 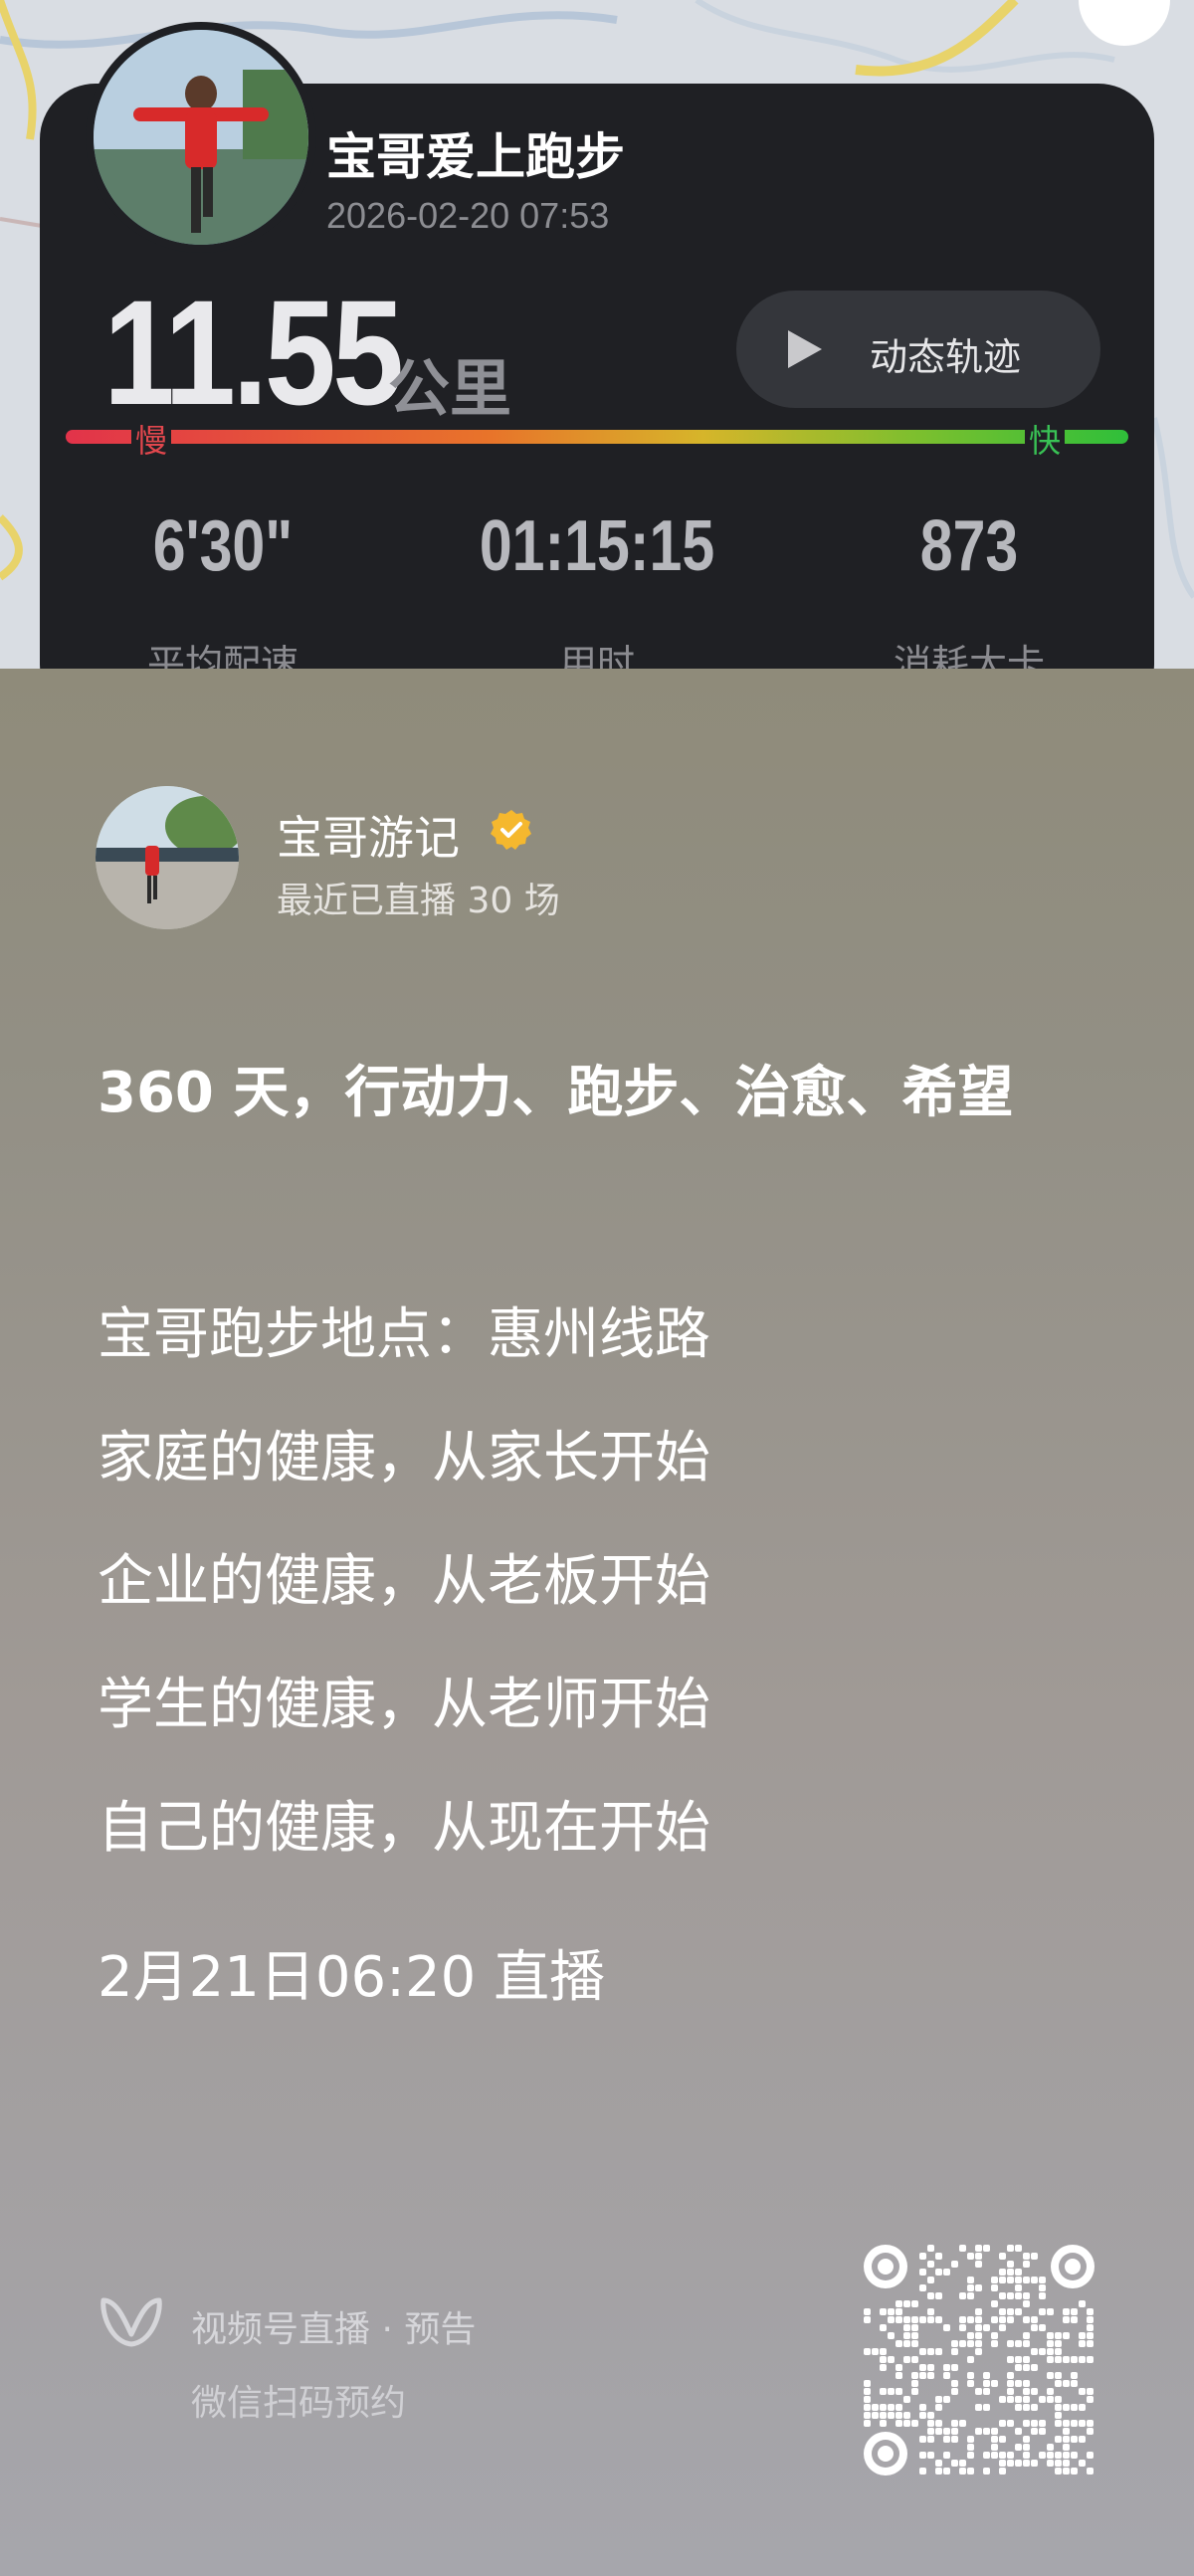 I want to click on scan-to-reserve-label: 微信扫码预约, so click(x=299, y=2403).